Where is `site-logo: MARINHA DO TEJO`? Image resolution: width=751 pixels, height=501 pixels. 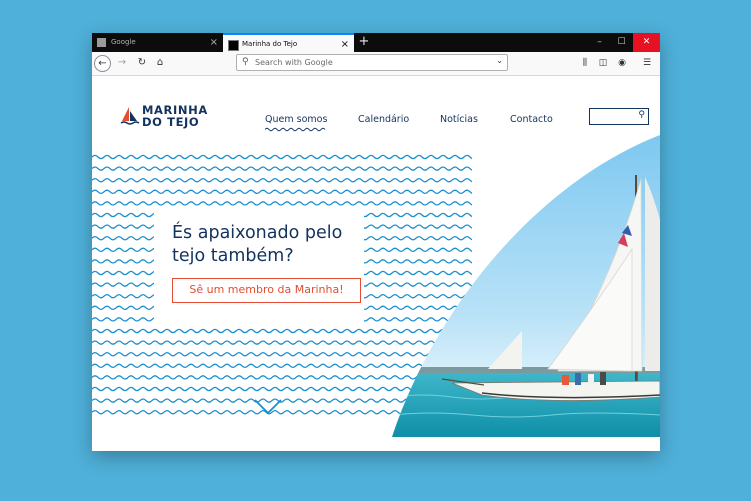
site-logo: MARINHA DO TEJO is located at coordinates (175, 116).